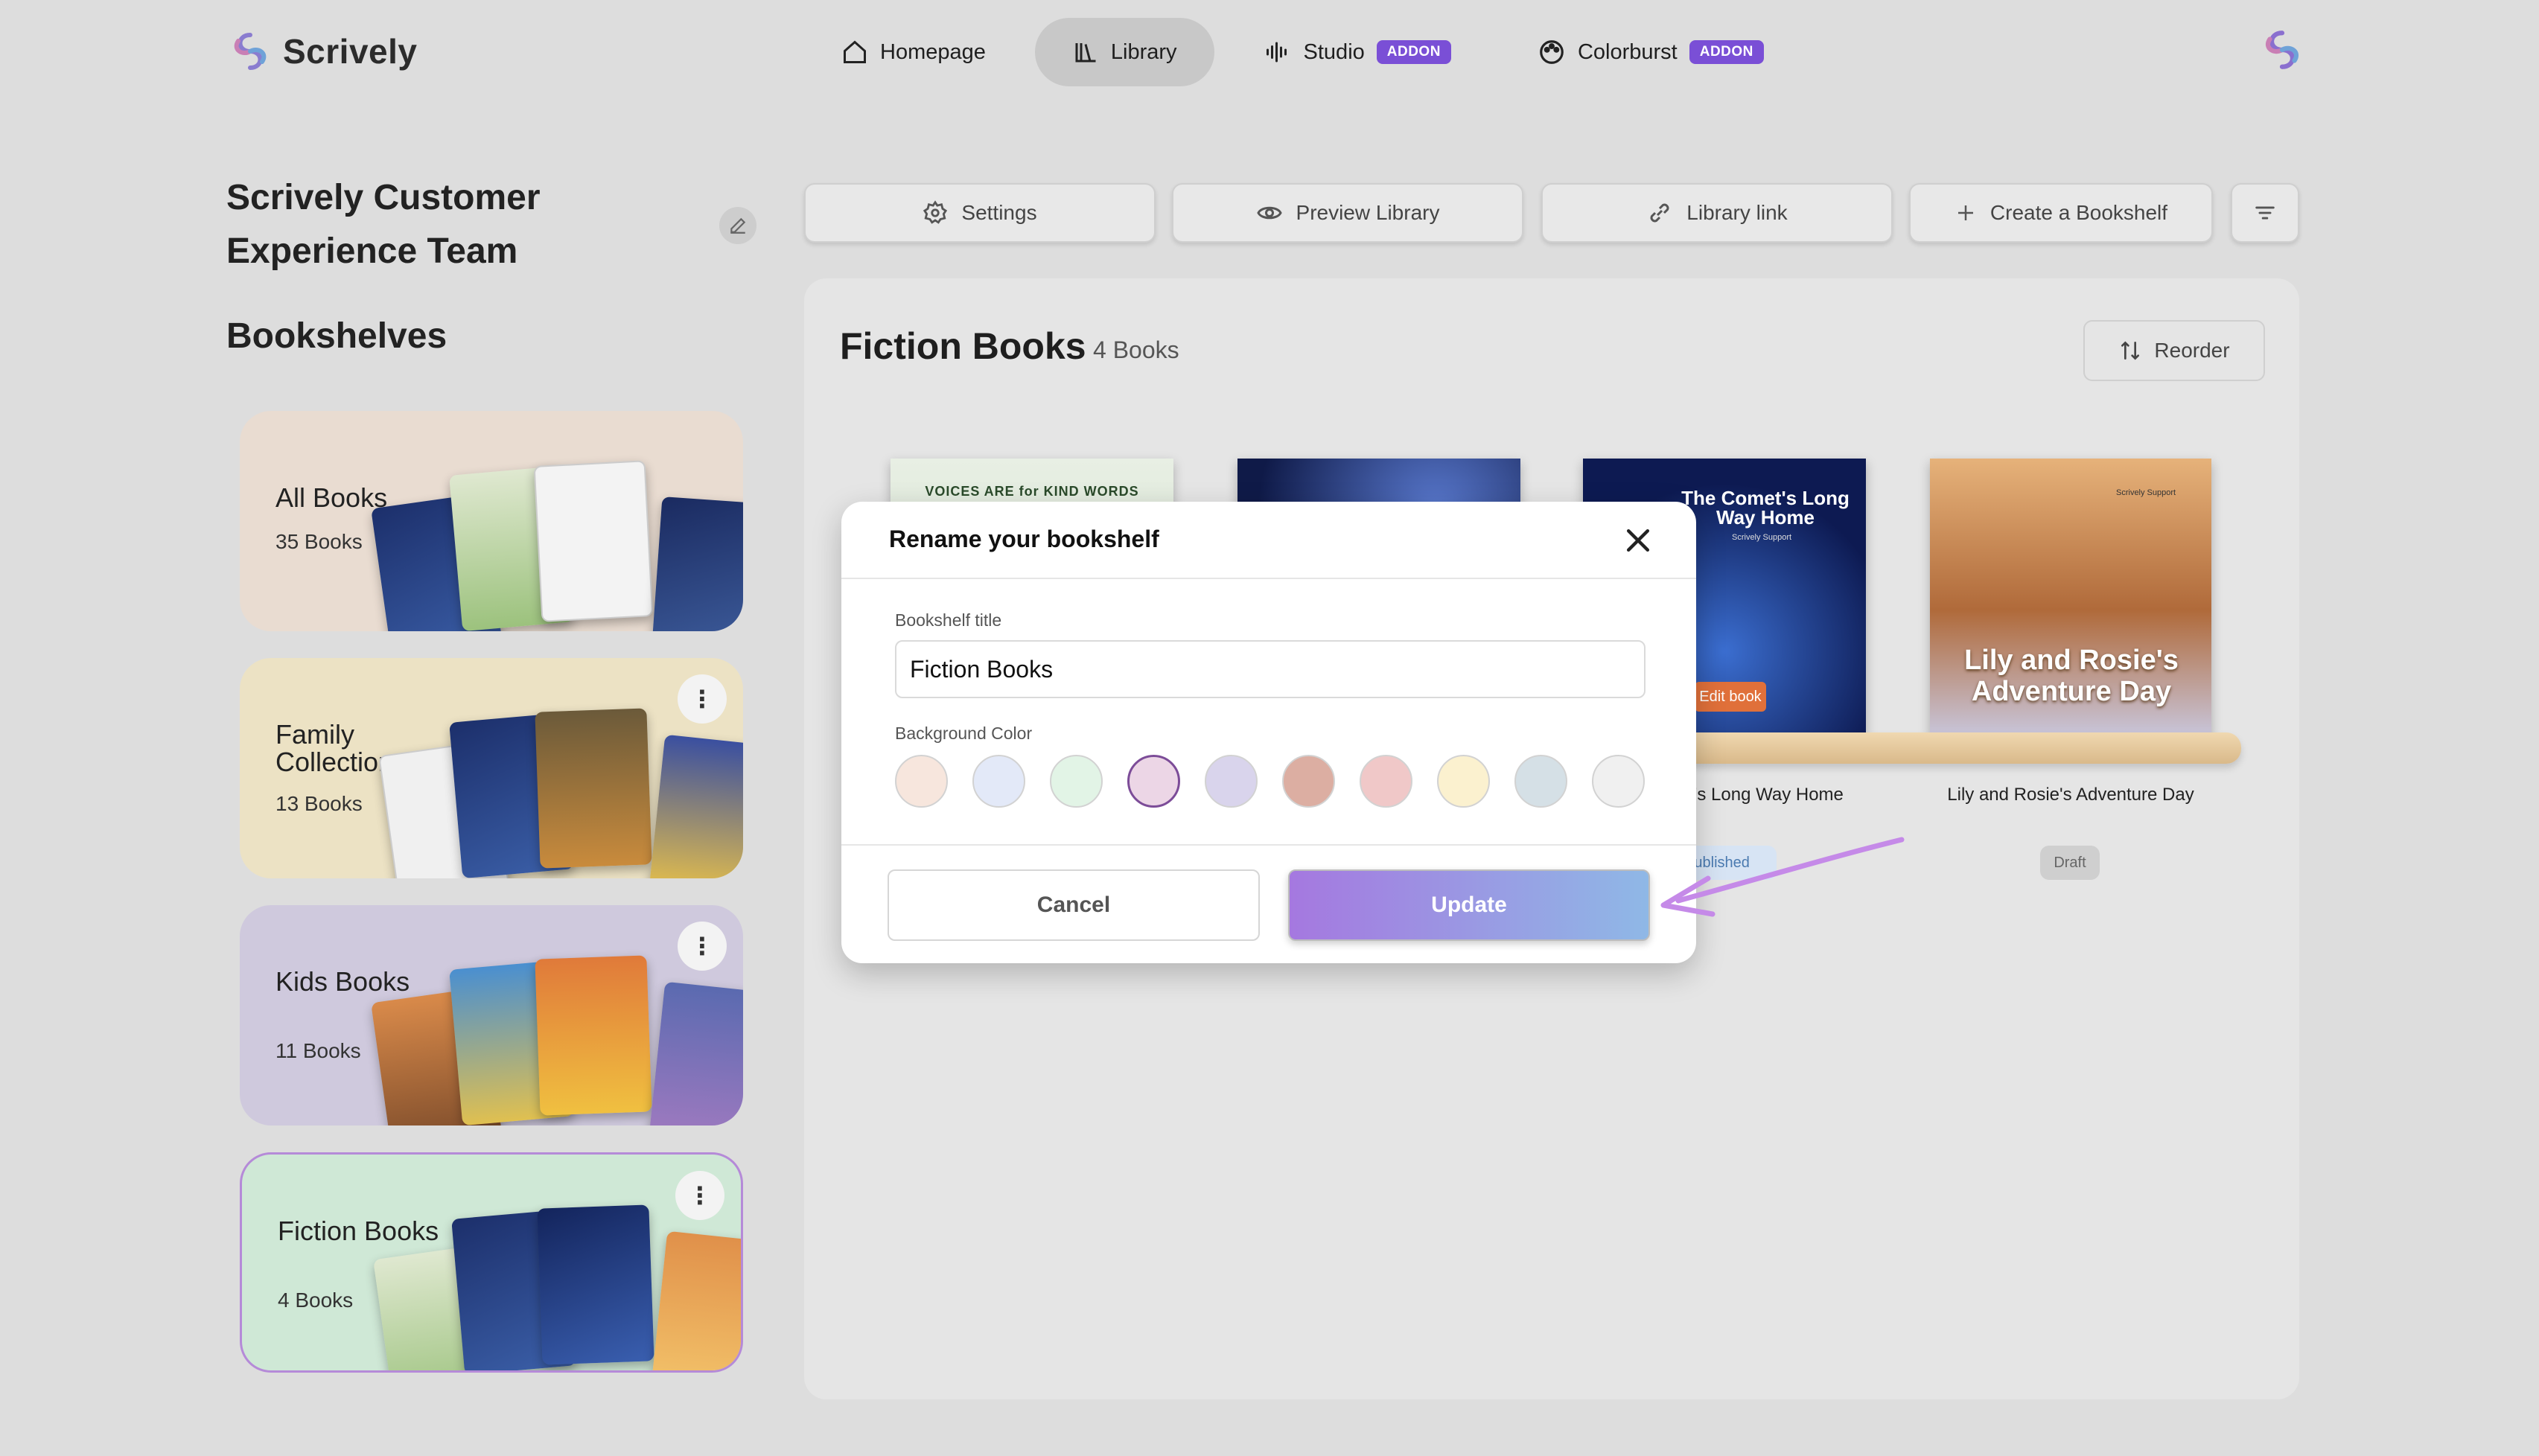  What do you see at coordinates (319, 541) in the screenshot?
I see `shelf-count: 35 Books` at bounding box center [319, 541].